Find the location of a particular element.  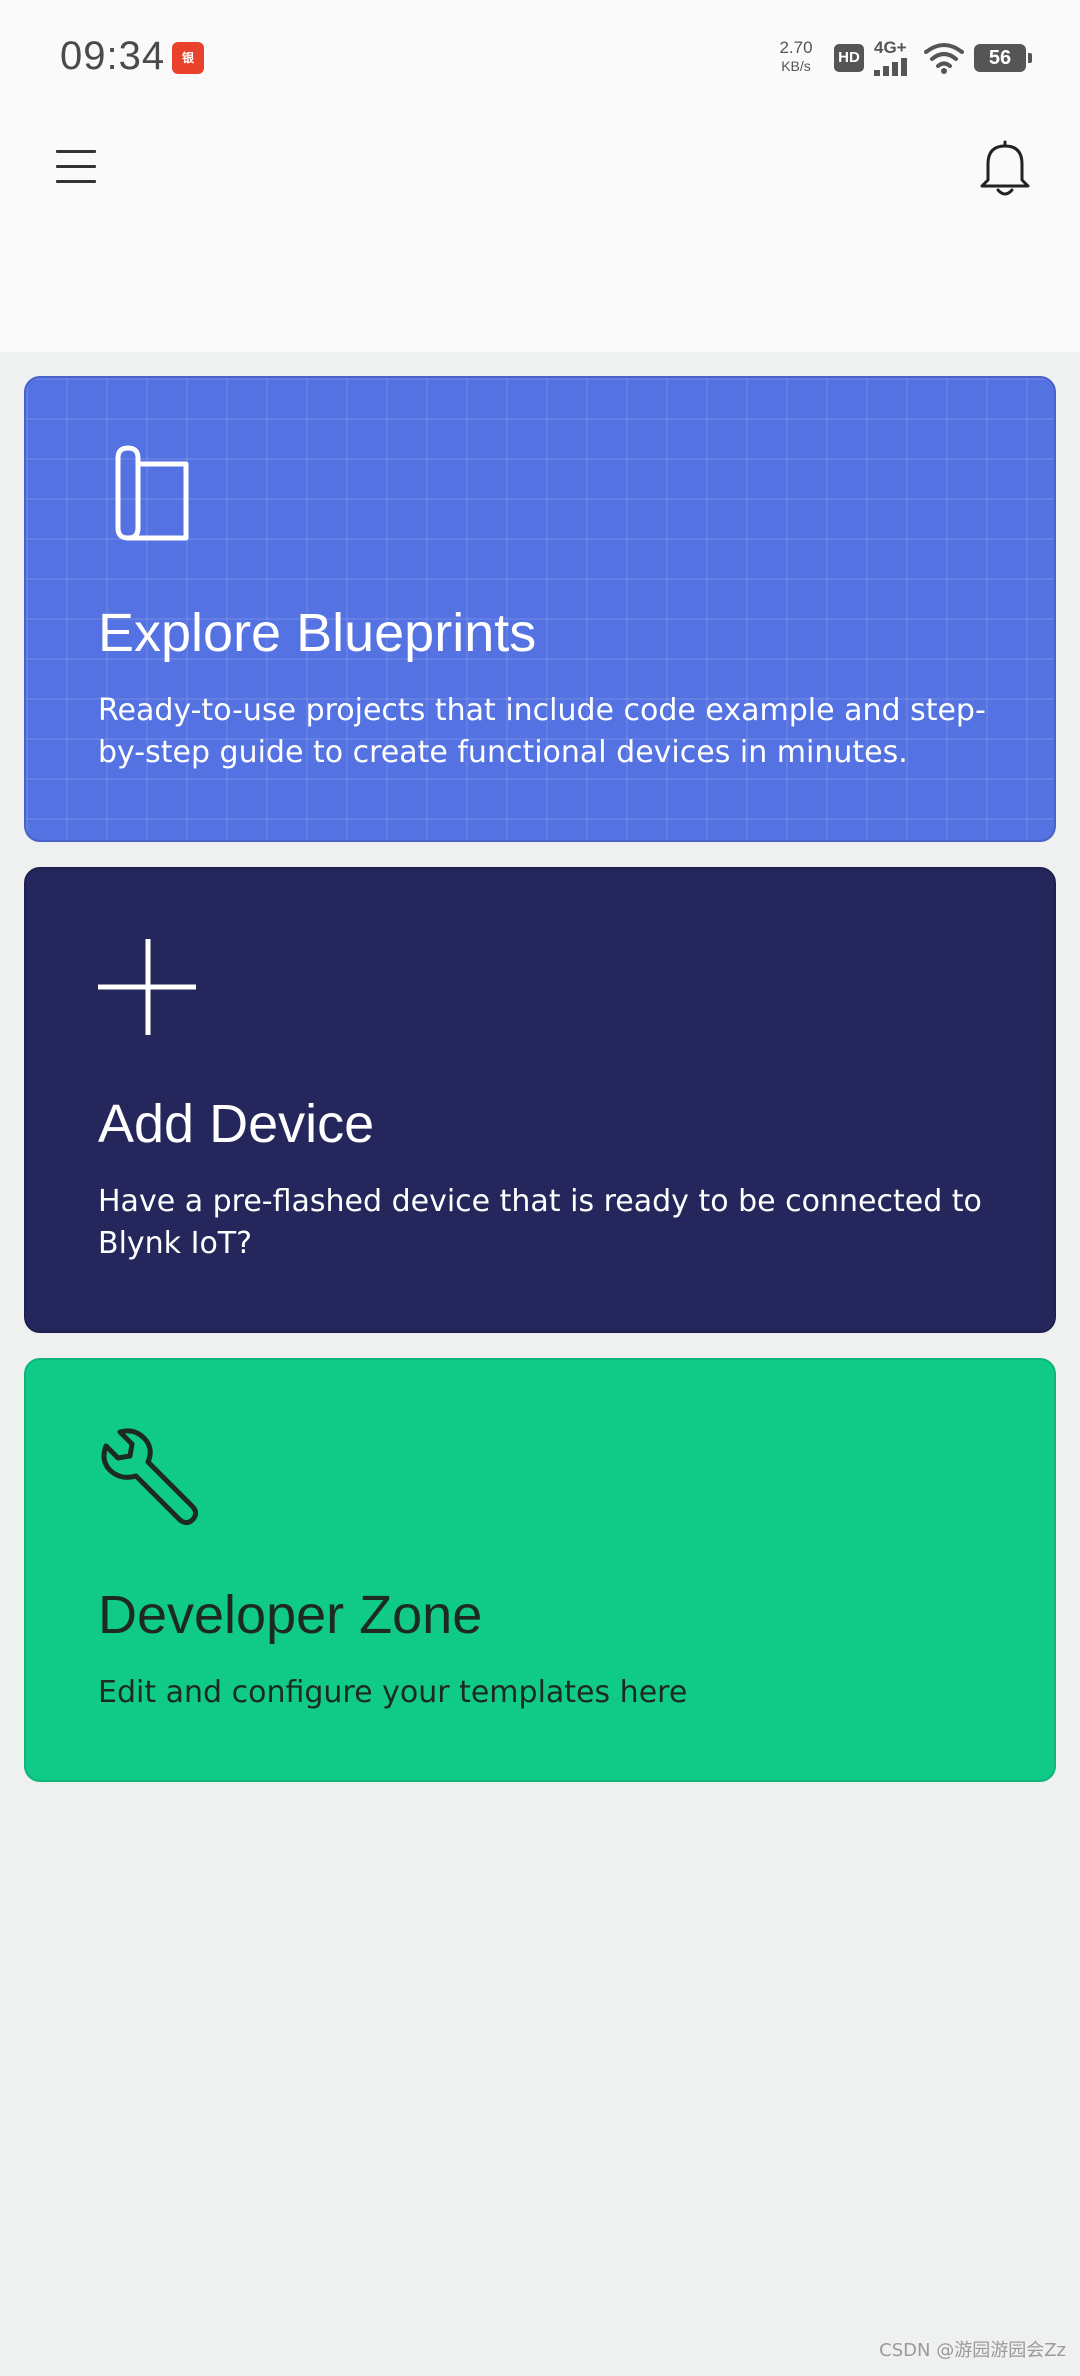

plus-icon is located at coordinates (147, 987).